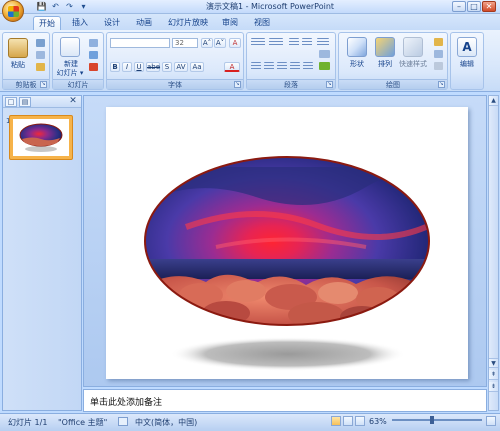 This screenshot has height=431, width=500. I want to click on tab-view: 视图, so click(262, 23).